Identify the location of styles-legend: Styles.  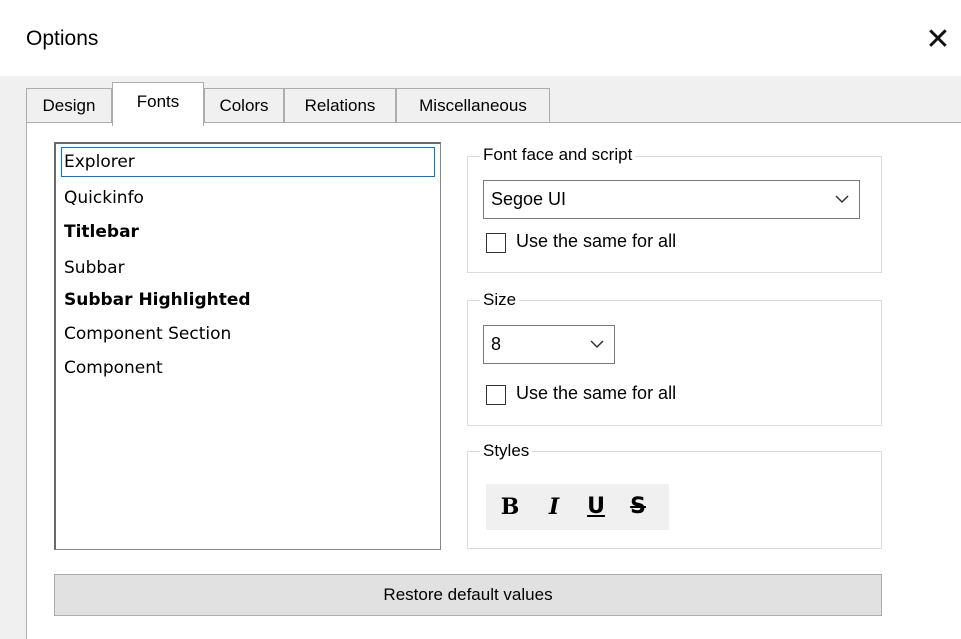
(506, 451).